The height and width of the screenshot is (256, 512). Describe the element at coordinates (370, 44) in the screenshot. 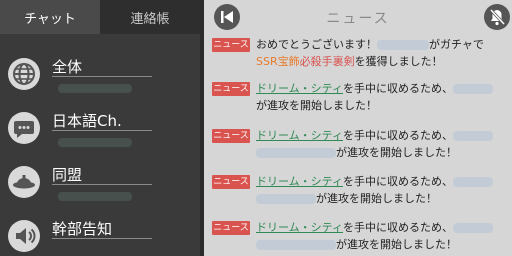

I see `news-line-1: おめでとうございます！ がガチャで` at that location.